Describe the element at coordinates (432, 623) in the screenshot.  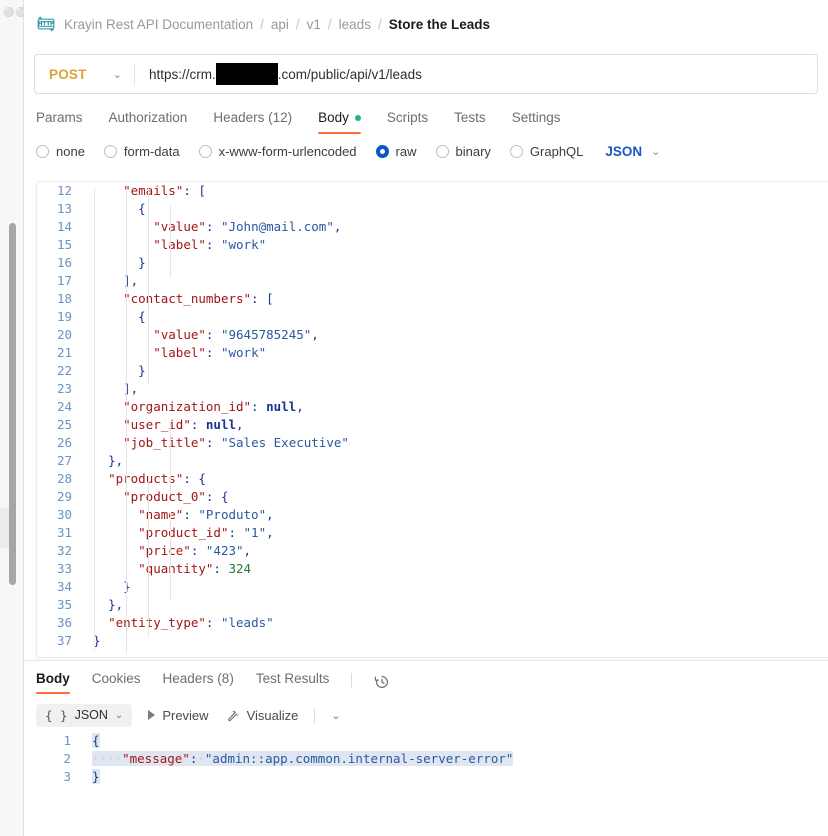
I see `code-line: 36 "entity_type": "leads"` at that location.